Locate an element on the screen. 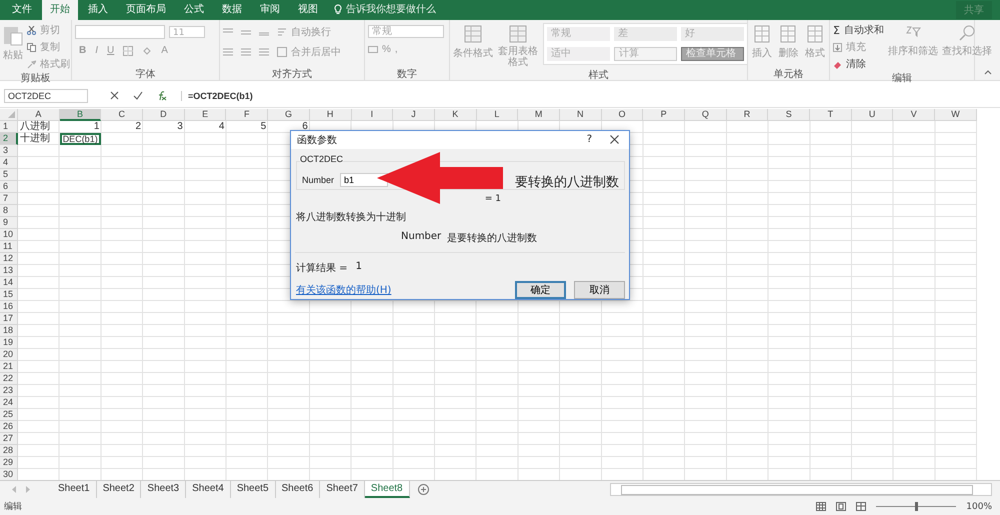 The height and width of the screenshot is (515, 1000). checkmark-icon is located at coordinates (138, 95).